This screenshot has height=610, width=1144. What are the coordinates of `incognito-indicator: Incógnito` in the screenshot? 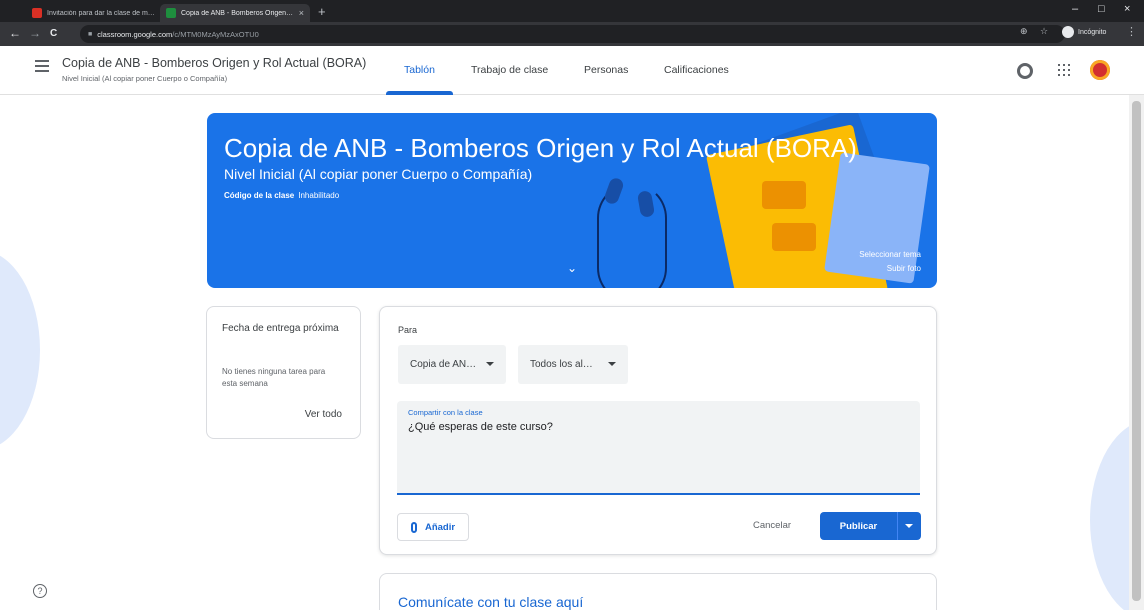 It's located at (1084, 32).